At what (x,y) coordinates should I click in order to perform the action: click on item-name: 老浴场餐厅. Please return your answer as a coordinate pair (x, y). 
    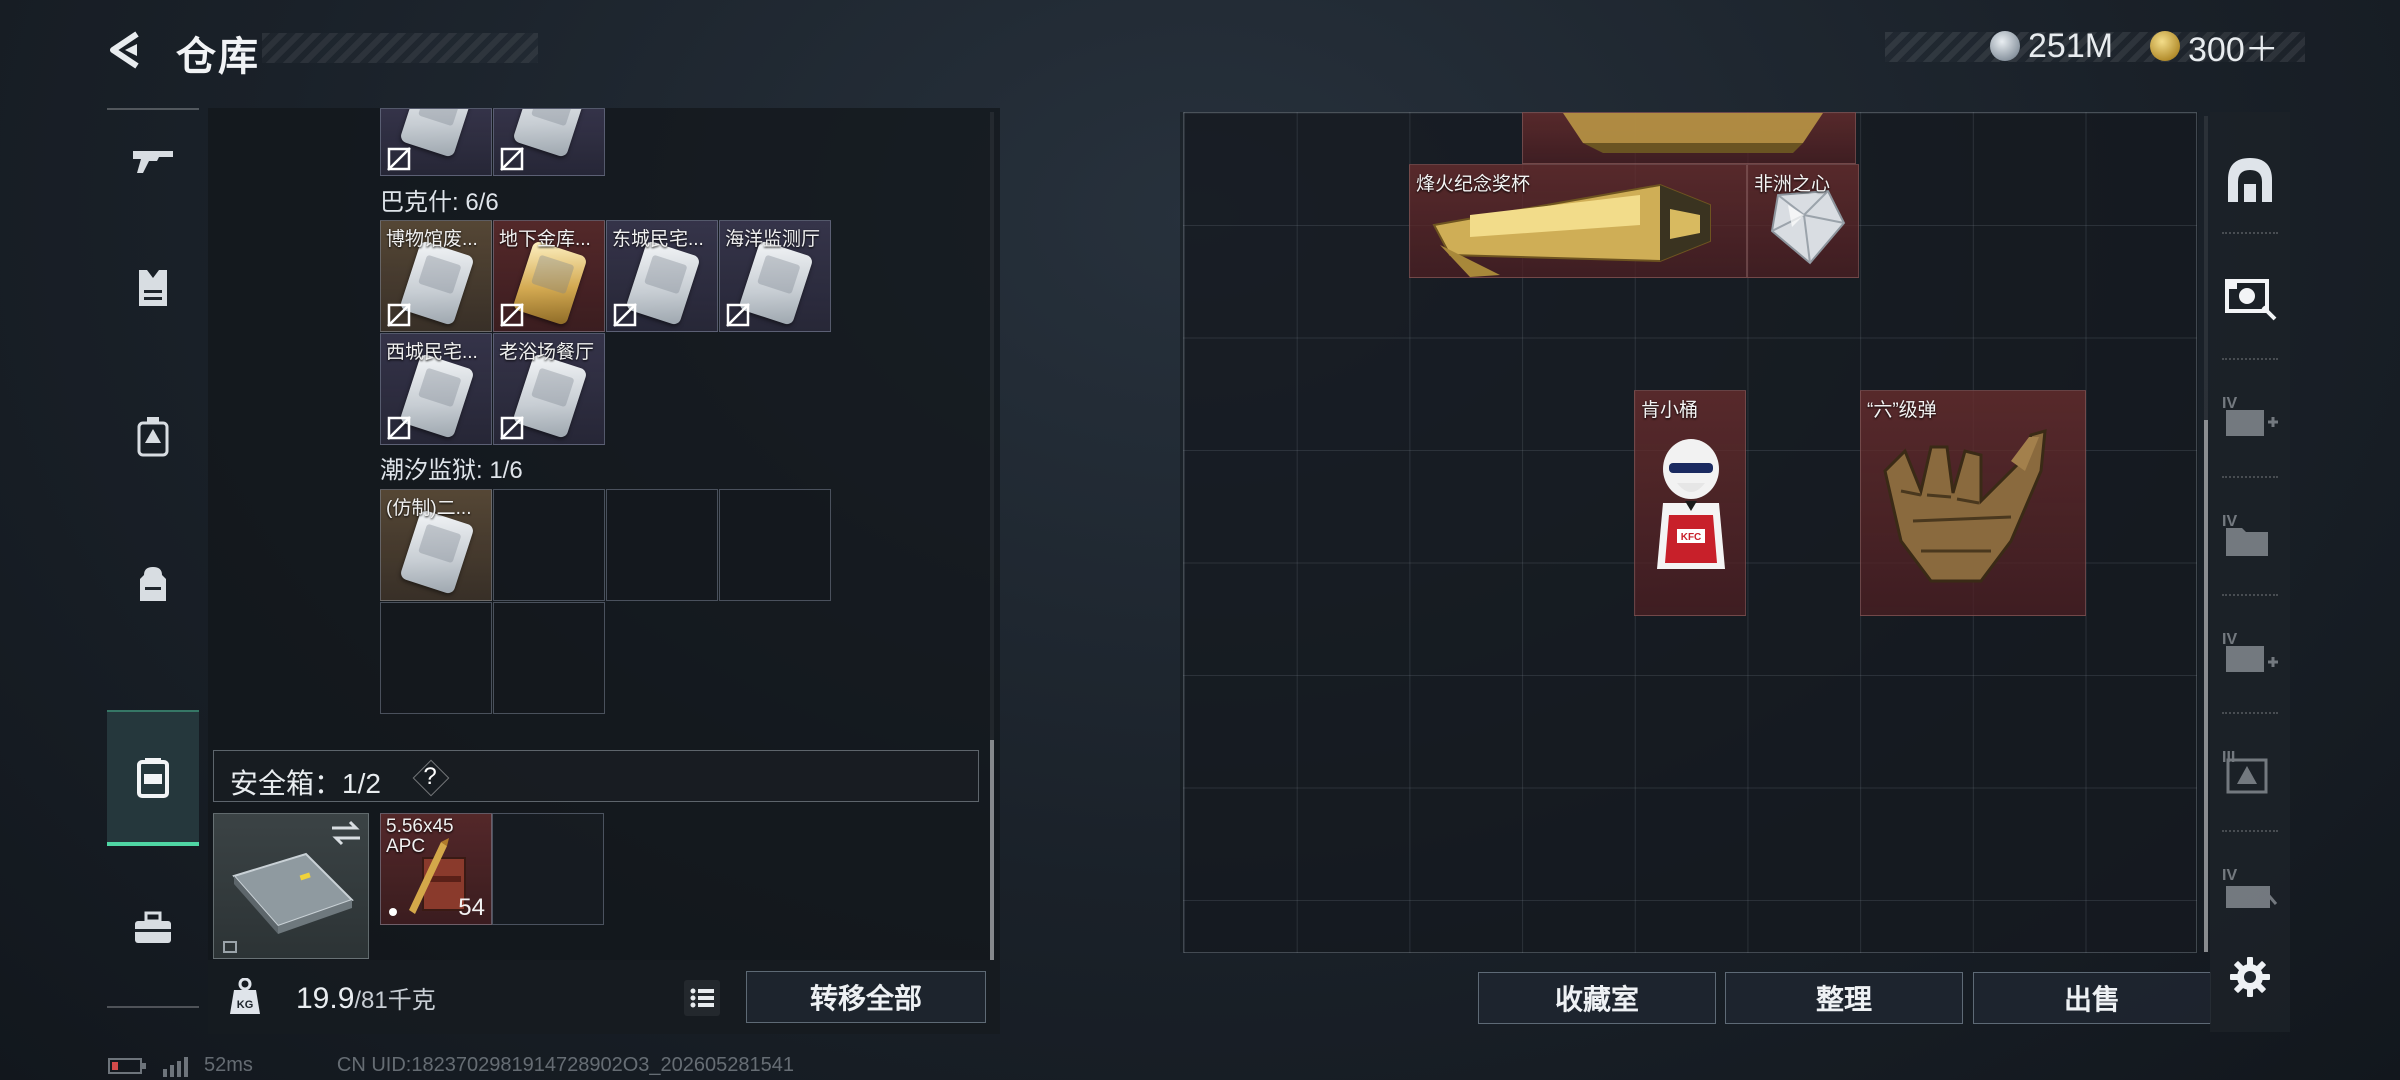
    Looking at the image, I should click on (547, 352).